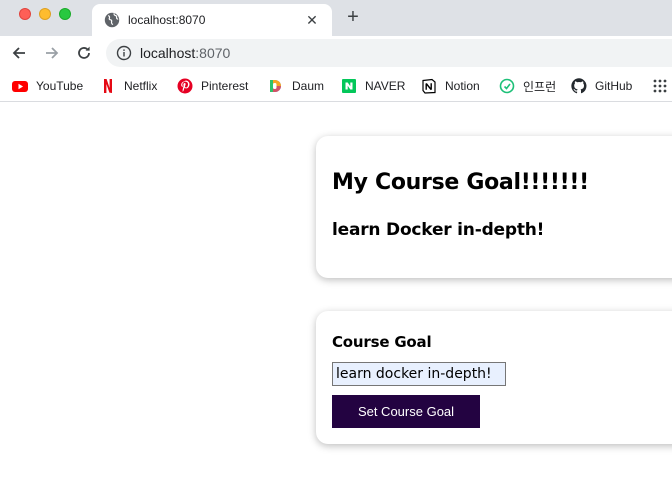 The width and height of the screenshot is (672, 490). Describe the element at coordinates (52, 53) in the screenshot. I see `arrow-right-icon` at that location.